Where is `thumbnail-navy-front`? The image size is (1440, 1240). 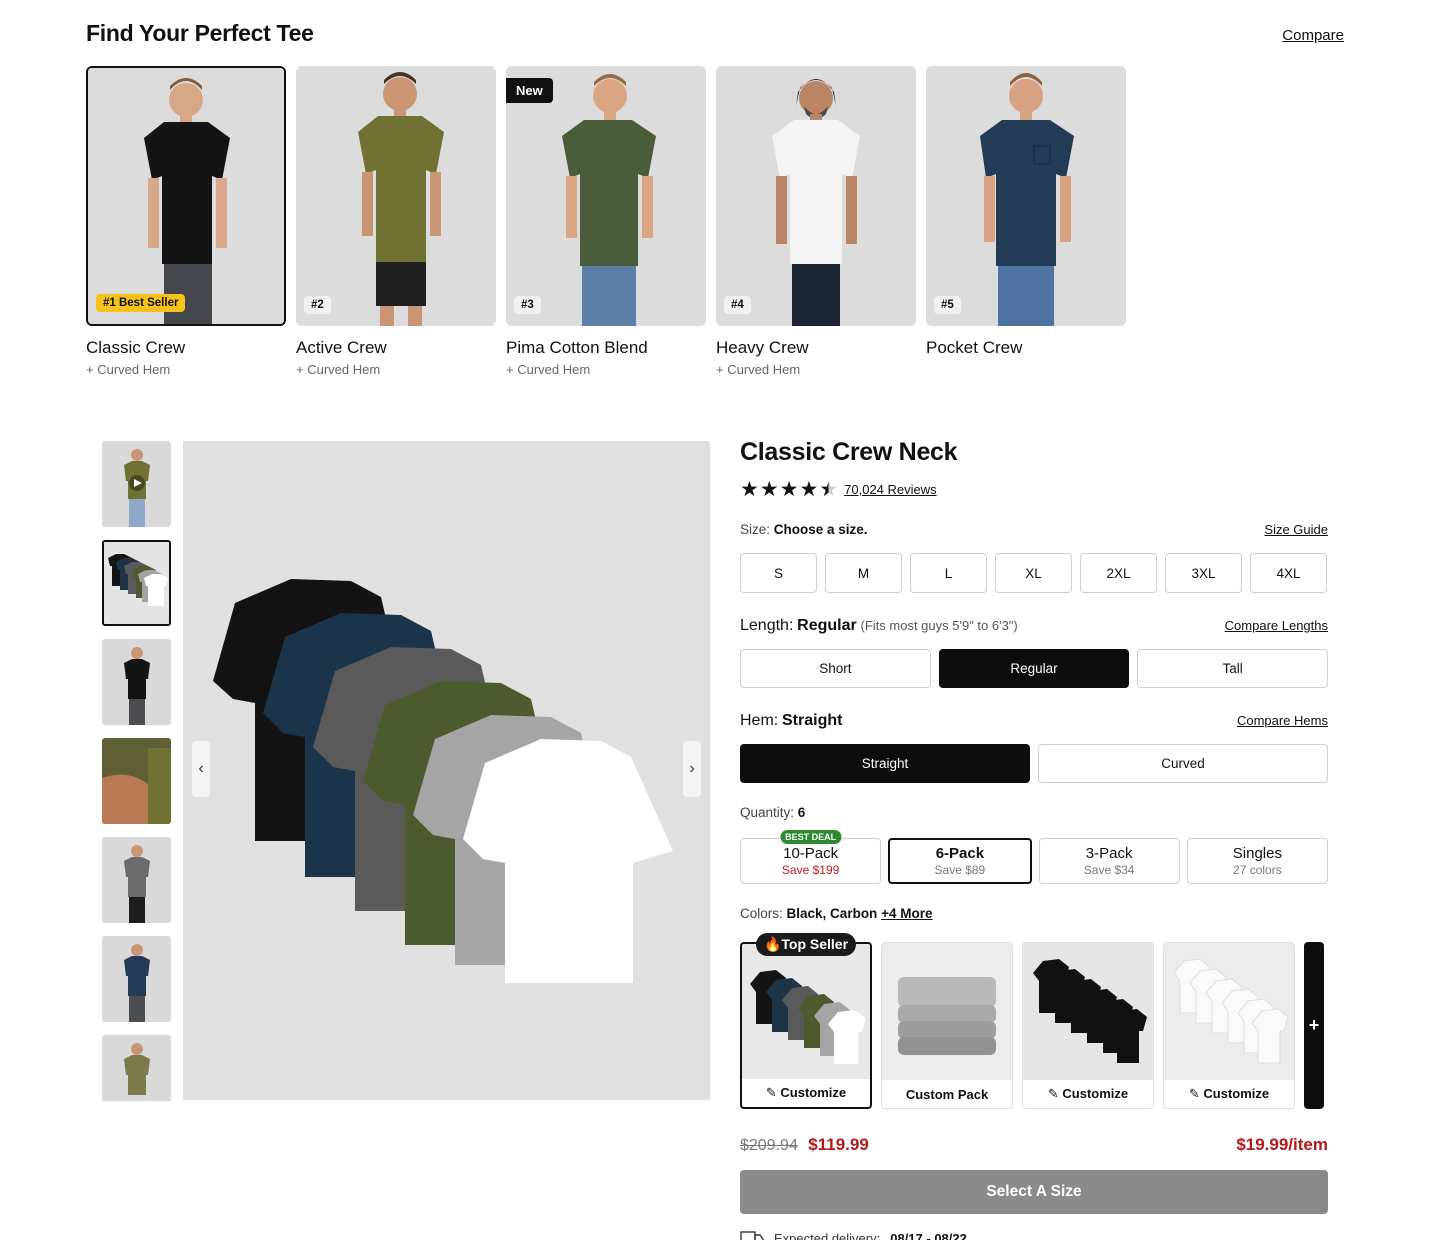 thumbnail-navy-front is located at coordinates (136, 979).